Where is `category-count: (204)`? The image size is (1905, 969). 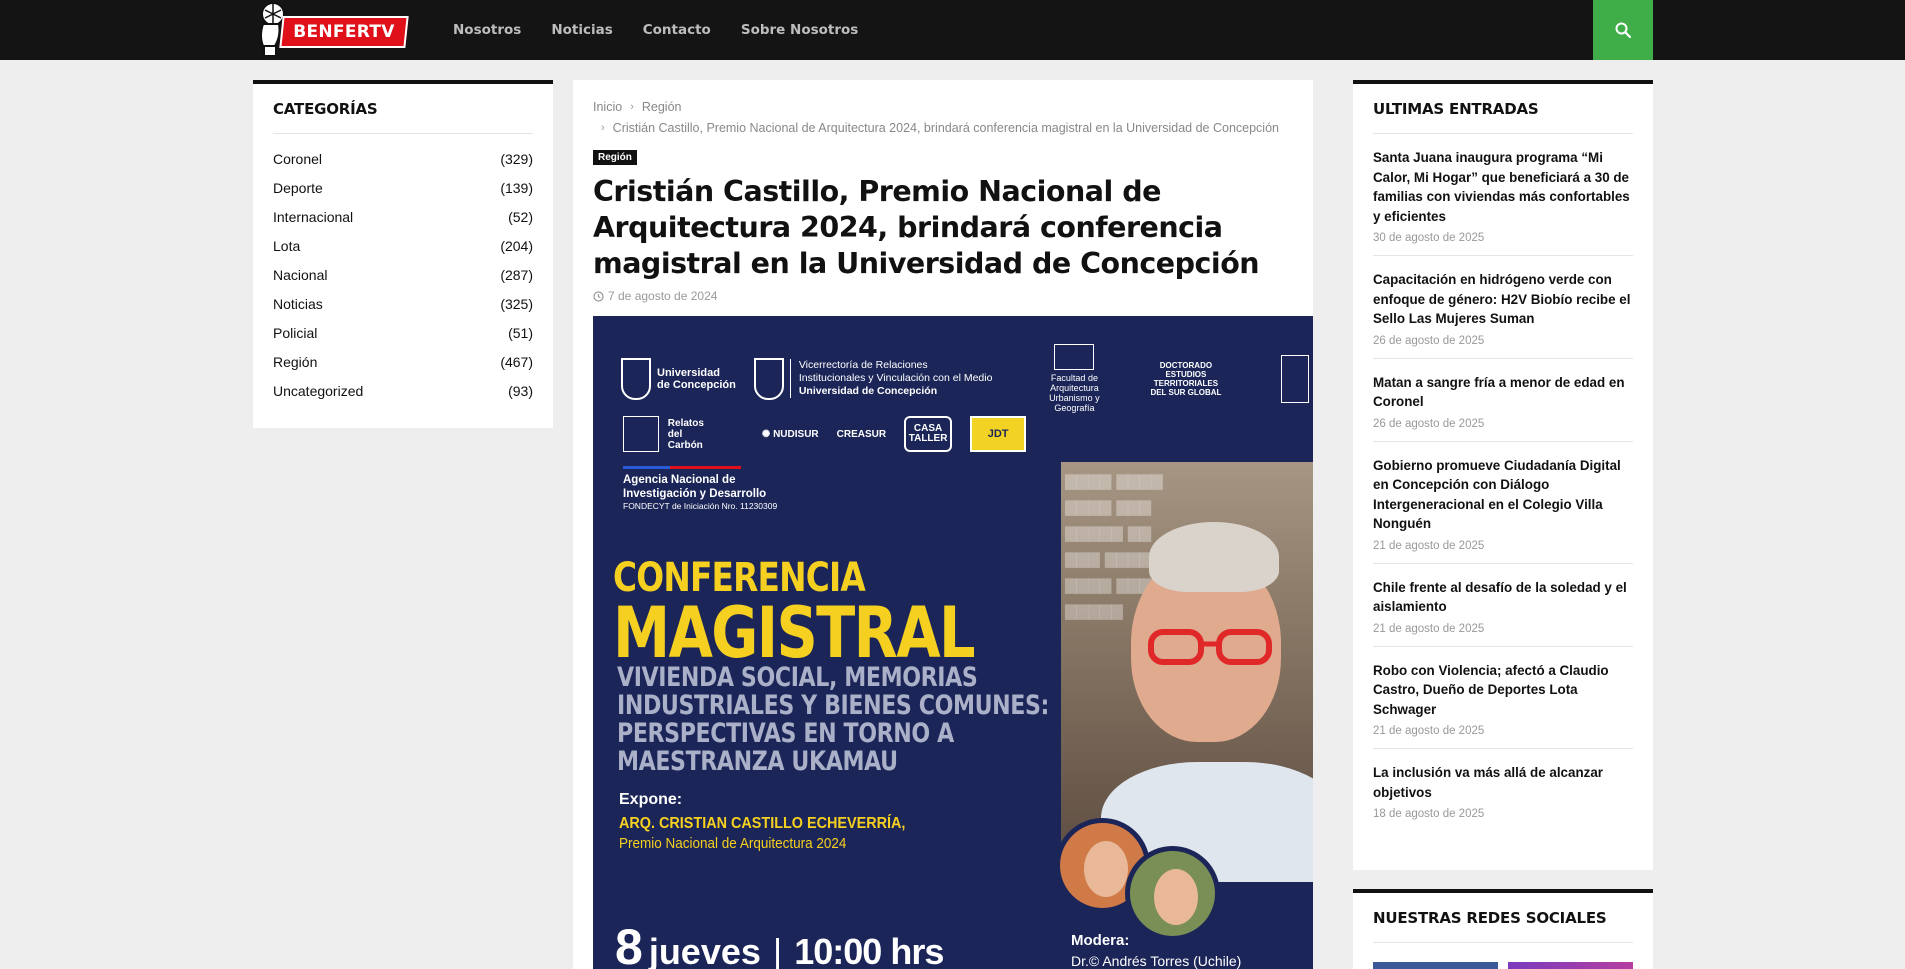
category-count: (204) is located at coordinates (516, 245).